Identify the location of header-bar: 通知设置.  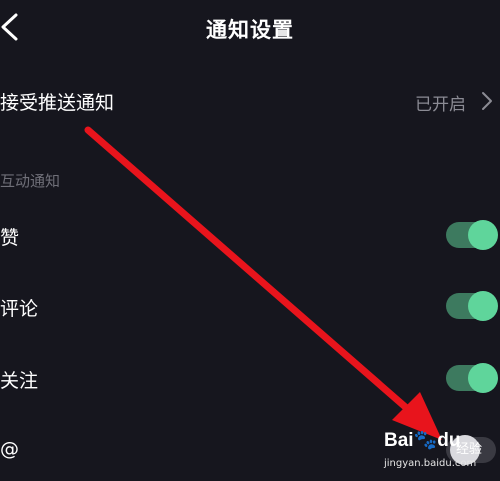
(250, 28).